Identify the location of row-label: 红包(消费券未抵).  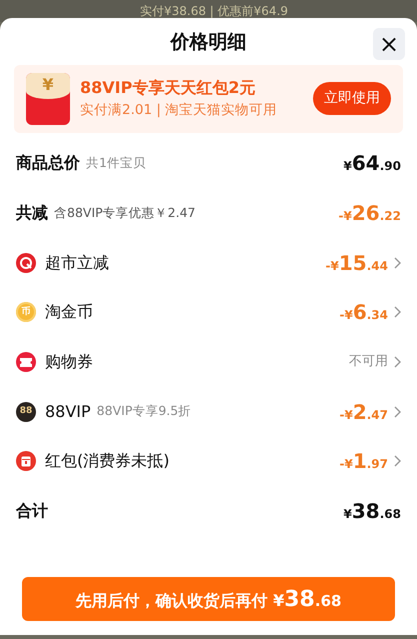
(107, 461).